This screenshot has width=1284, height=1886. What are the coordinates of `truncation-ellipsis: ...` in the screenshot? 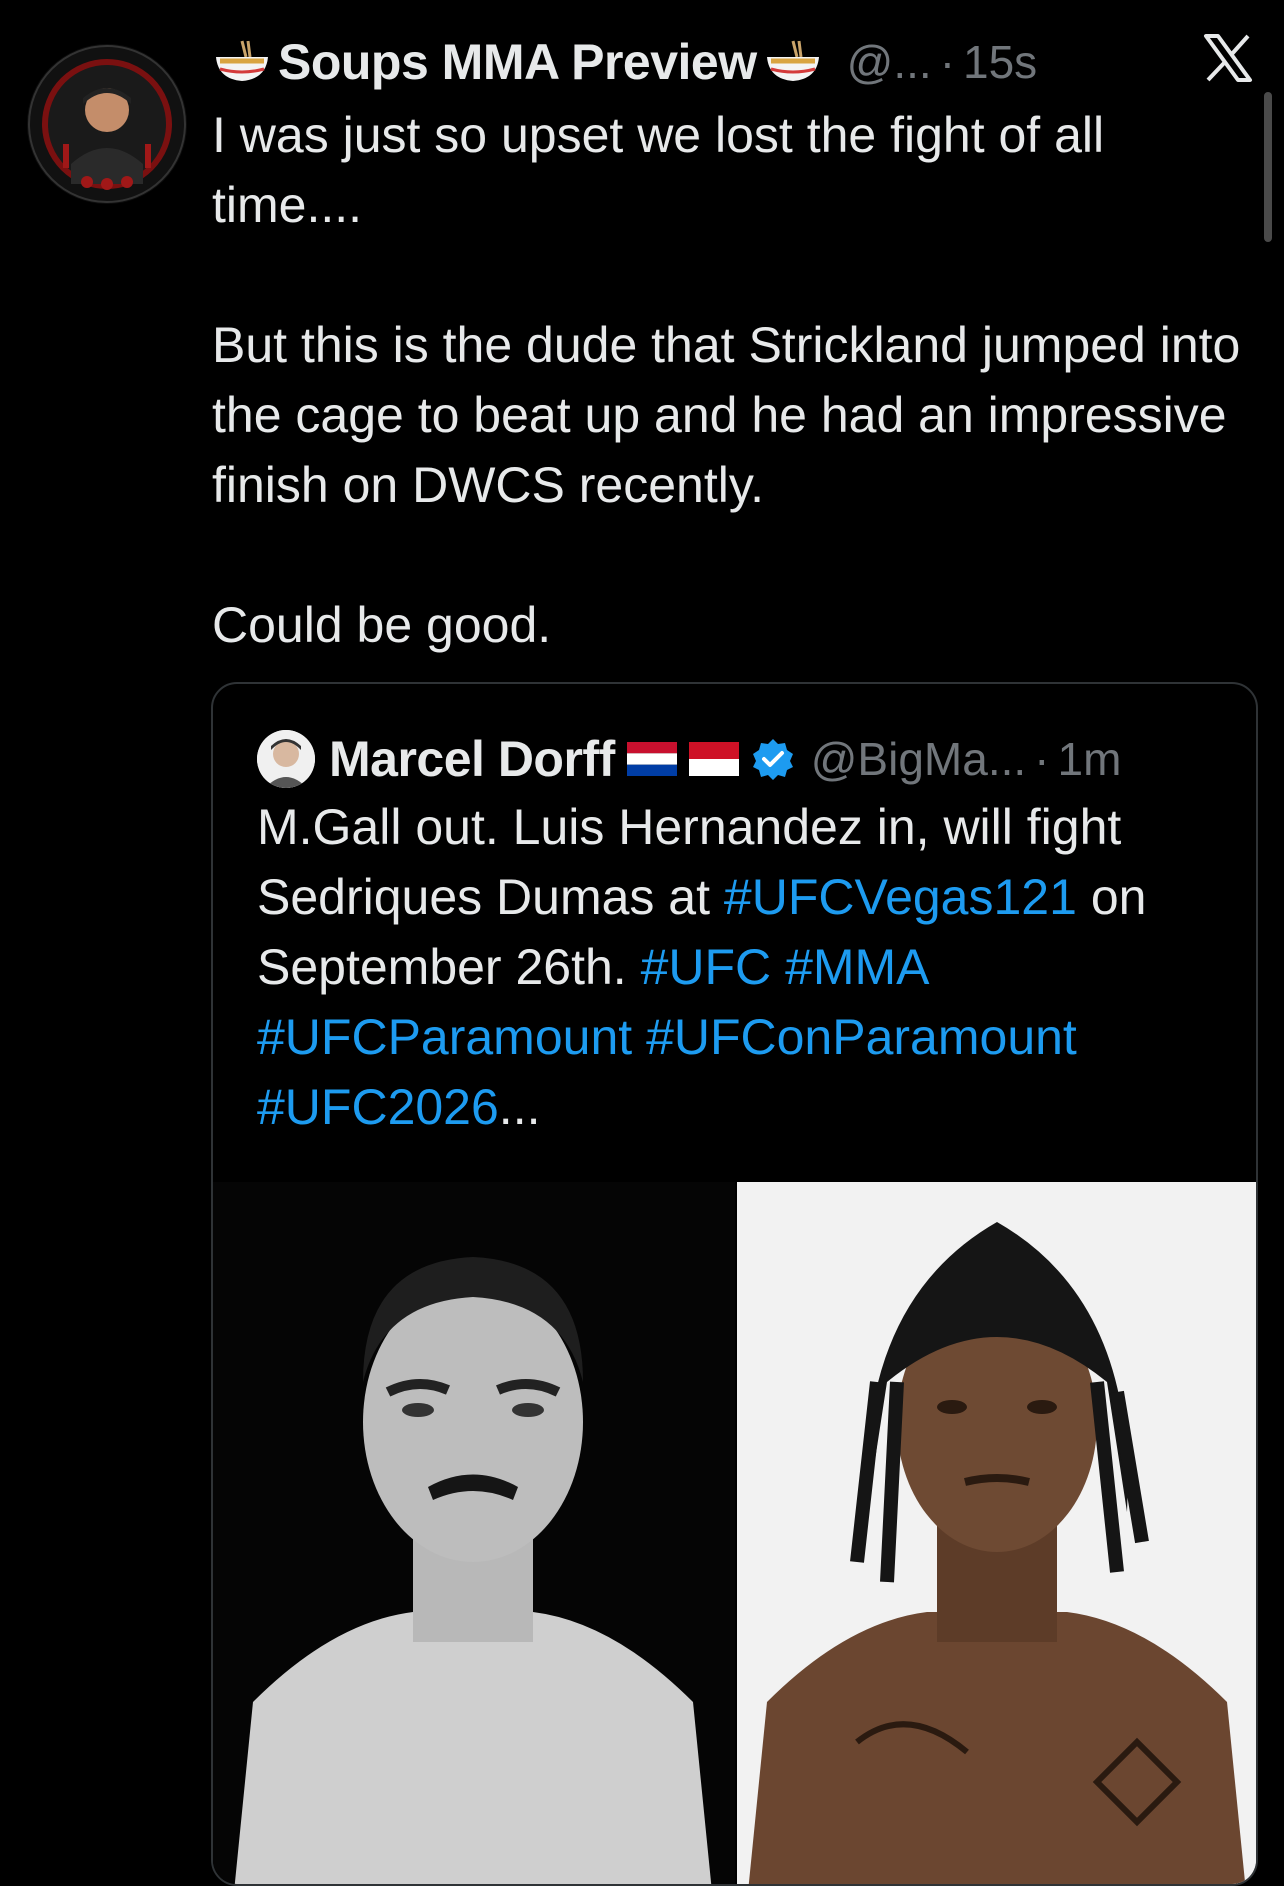 It's located at (519, 1107).